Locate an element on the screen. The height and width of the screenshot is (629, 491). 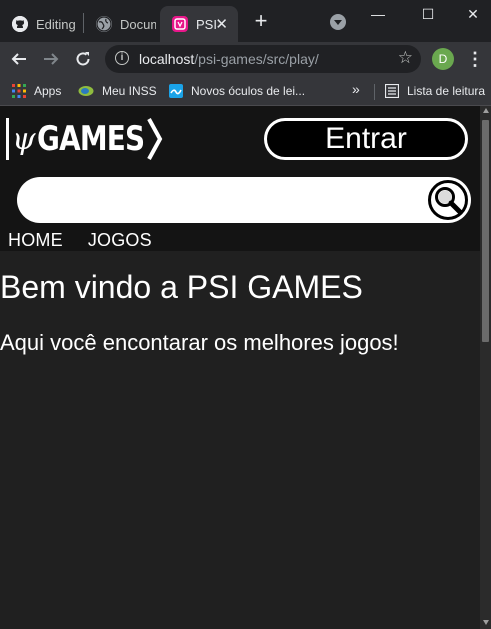
back-arrow-icon is located at coordinates (18, 59).